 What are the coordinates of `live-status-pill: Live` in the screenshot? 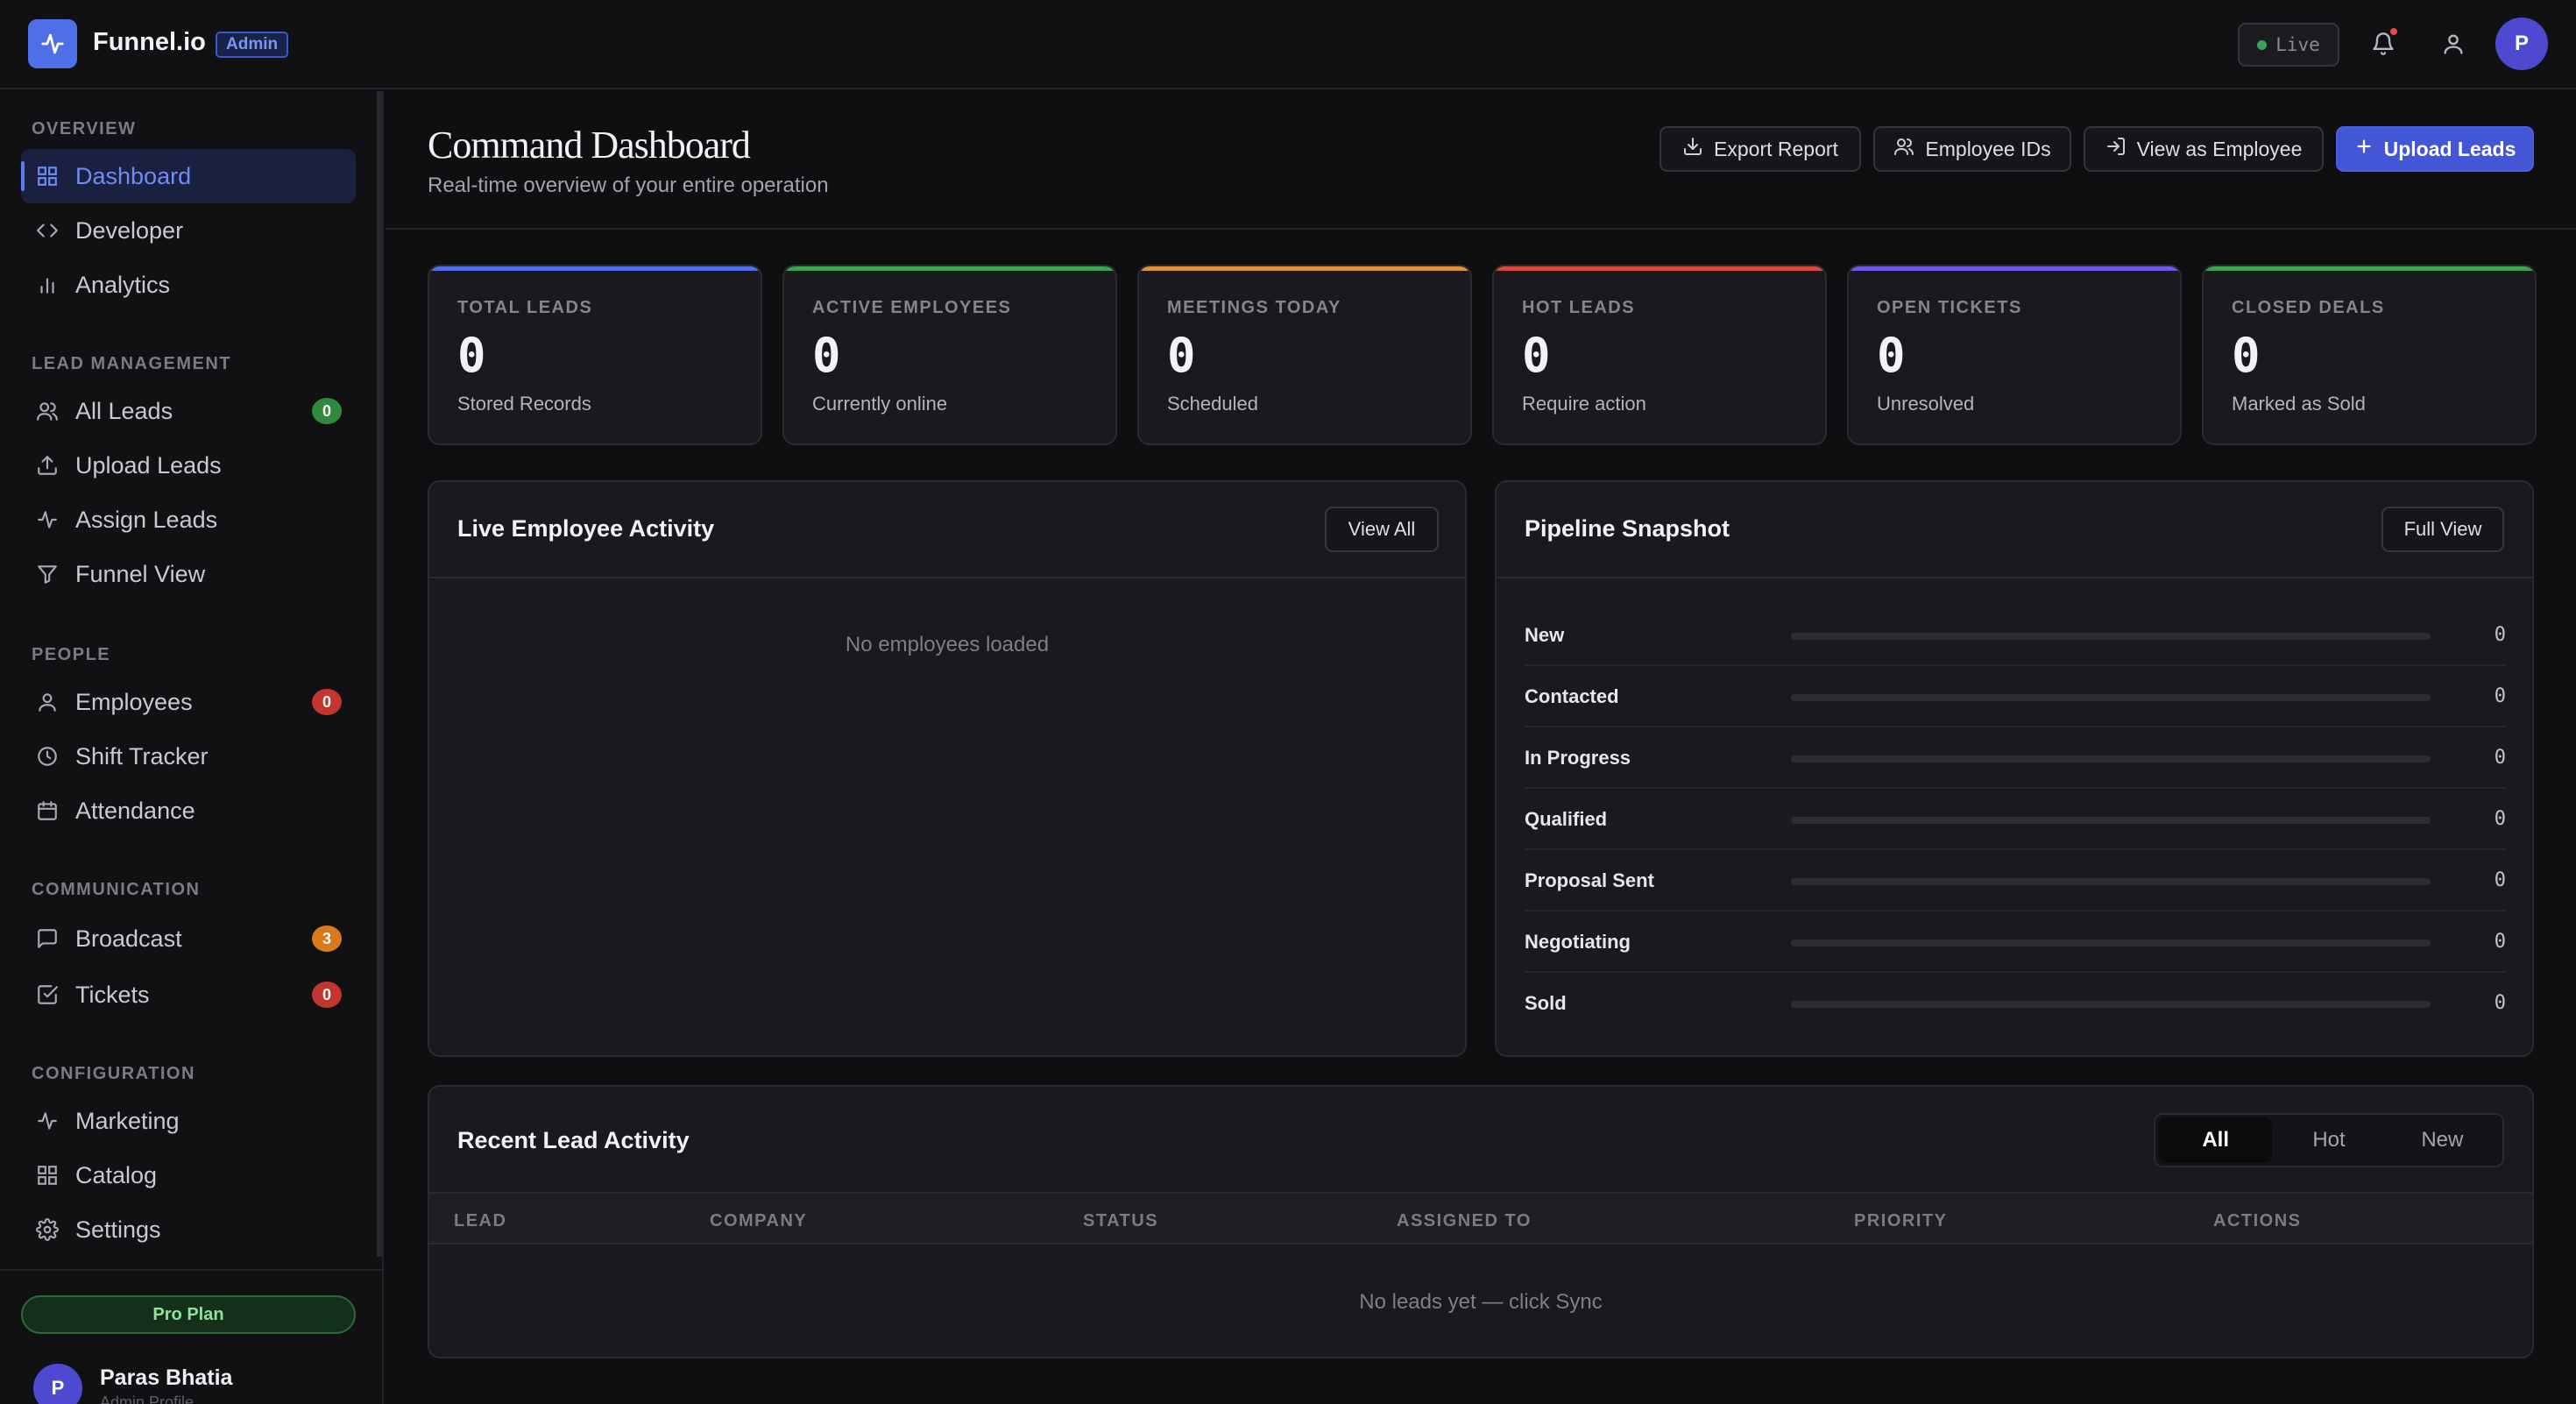 It's located at (2288, 45).